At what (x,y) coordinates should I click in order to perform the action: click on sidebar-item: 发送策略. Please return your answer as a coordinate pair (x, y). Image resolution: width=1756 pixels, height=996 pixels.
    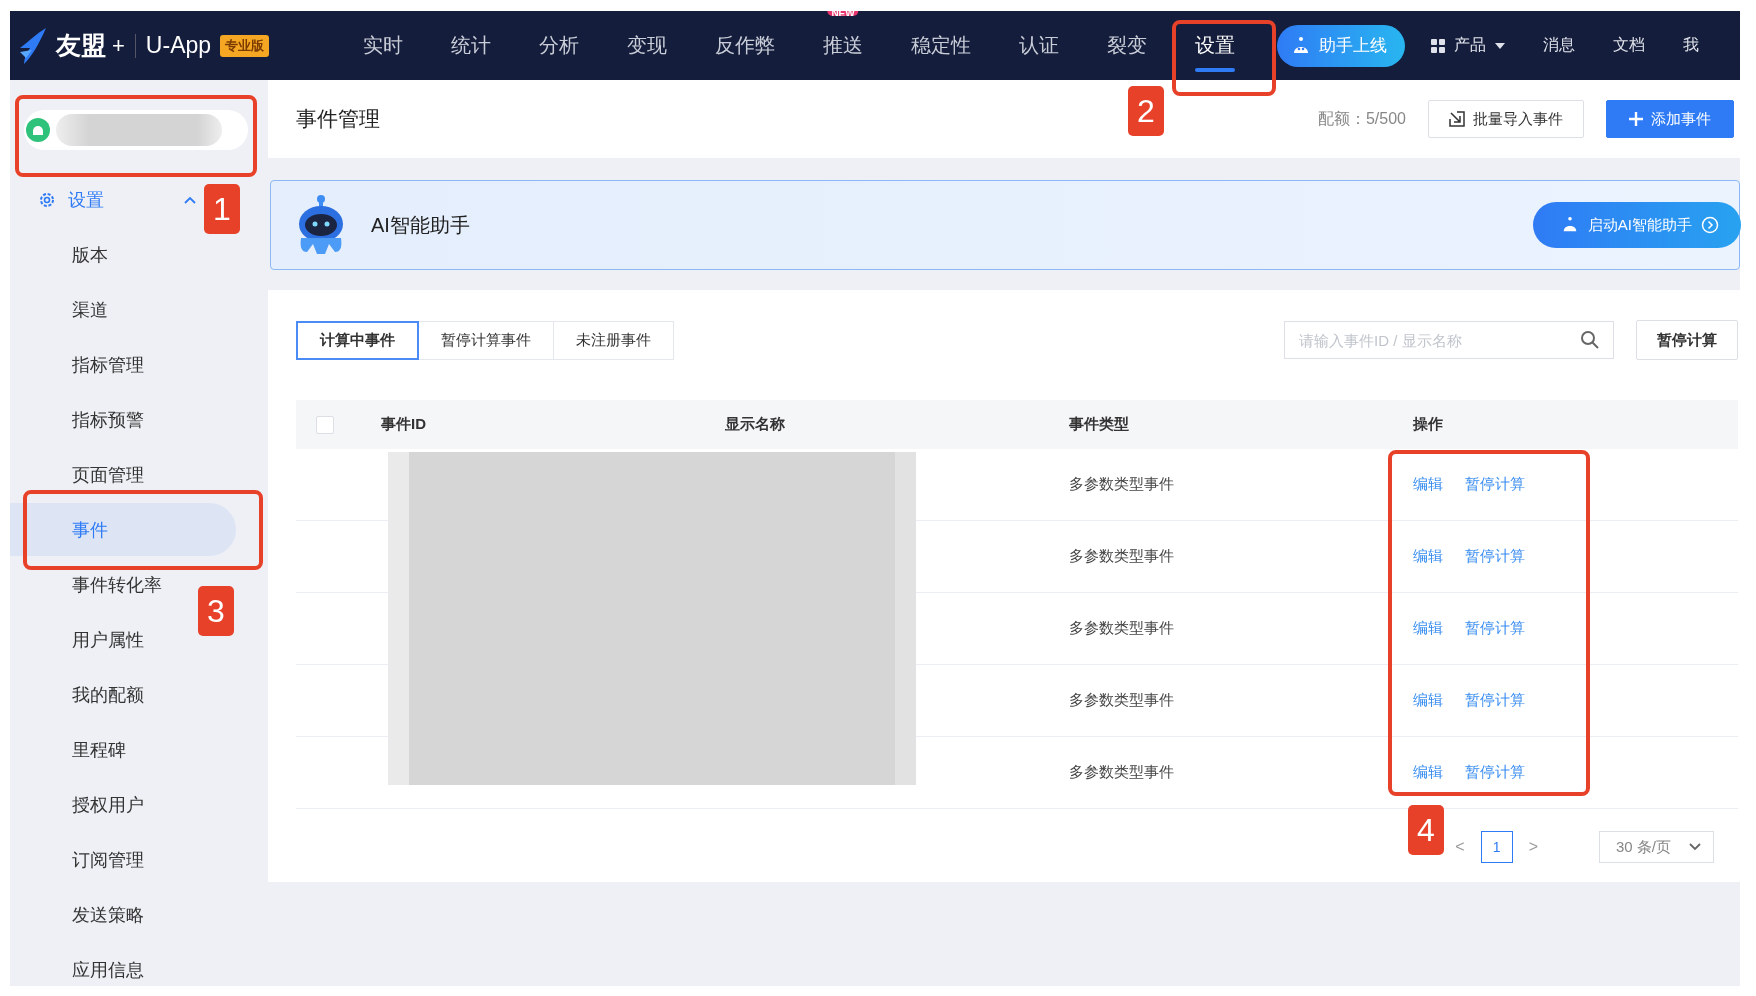
    Looking at the image, I should click on (123, 914).